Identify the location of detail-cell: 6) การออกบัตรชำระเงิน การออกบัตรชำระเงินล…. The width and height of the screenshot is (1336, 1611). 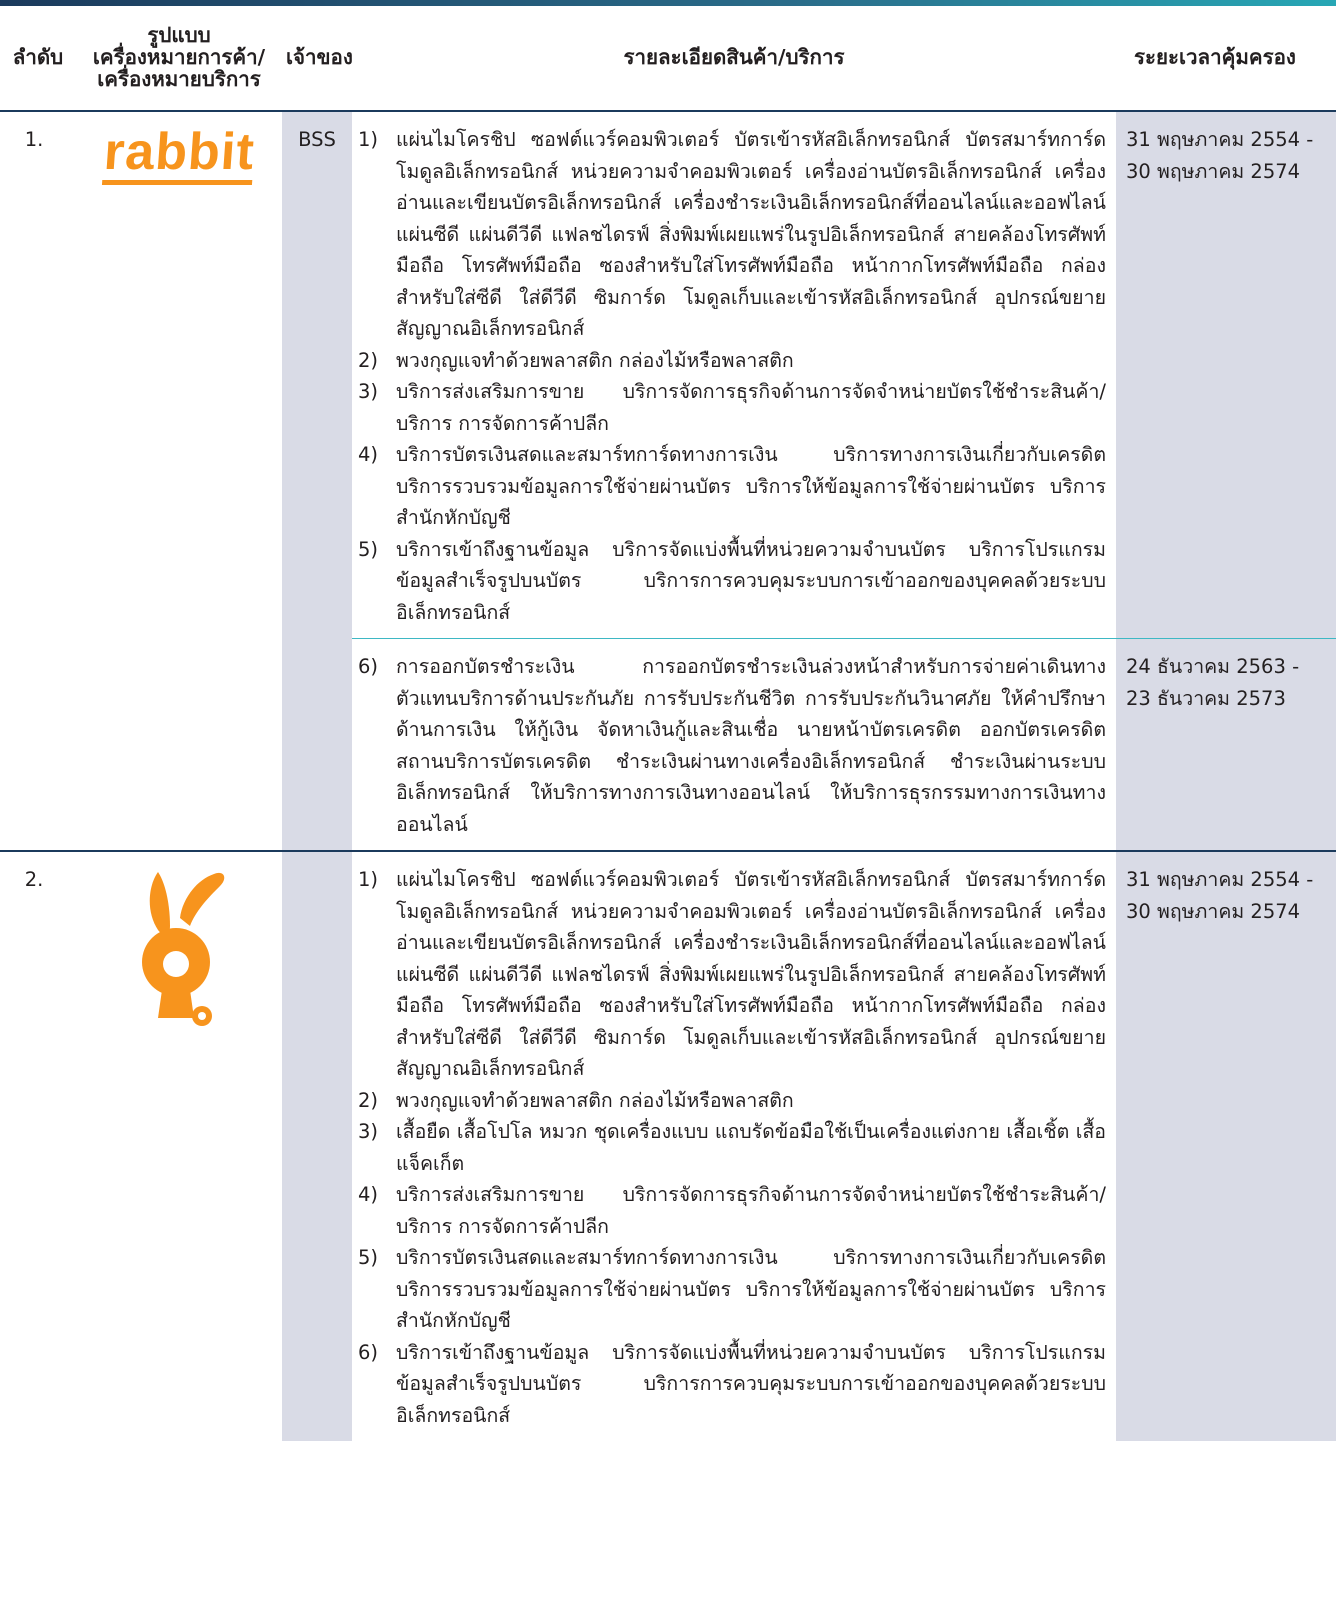
(734, 745).